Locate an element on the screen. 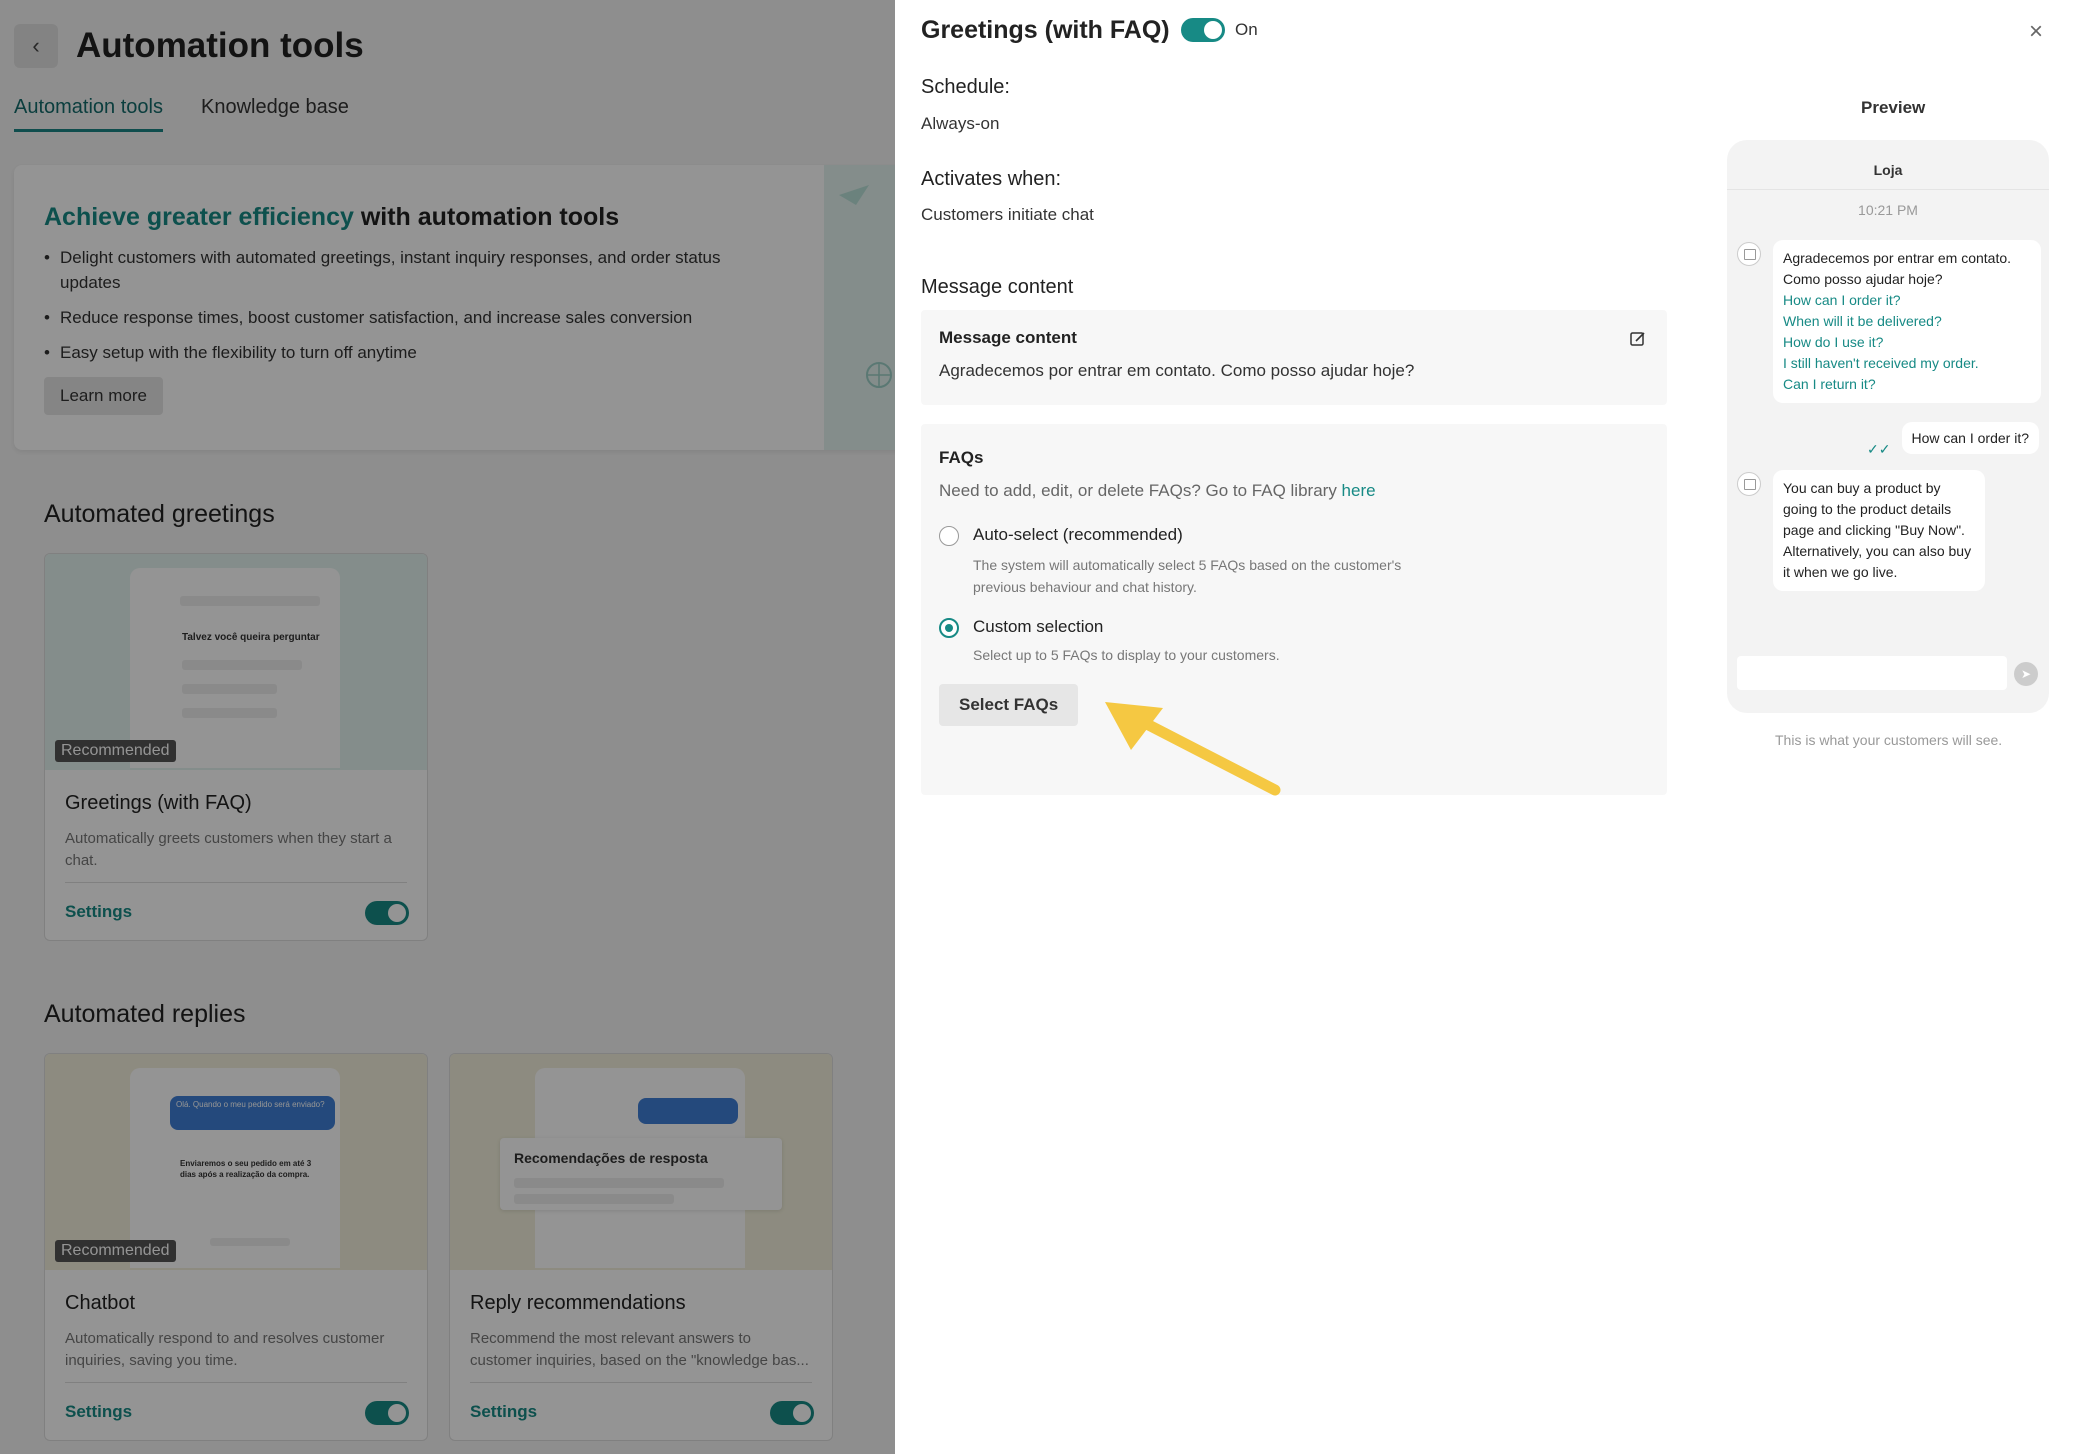  faq-question: How do I use it? is located at coordinates (1907, 342).